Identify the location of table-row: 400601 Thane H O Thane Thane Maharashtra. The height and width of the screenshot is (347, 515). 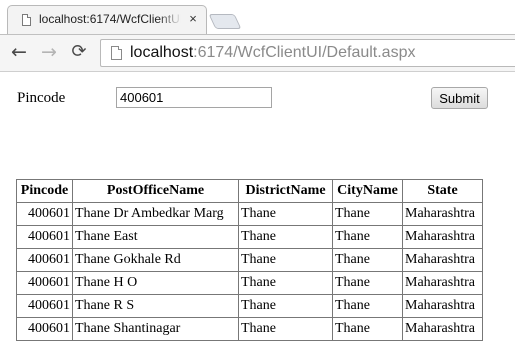
(249, 283).